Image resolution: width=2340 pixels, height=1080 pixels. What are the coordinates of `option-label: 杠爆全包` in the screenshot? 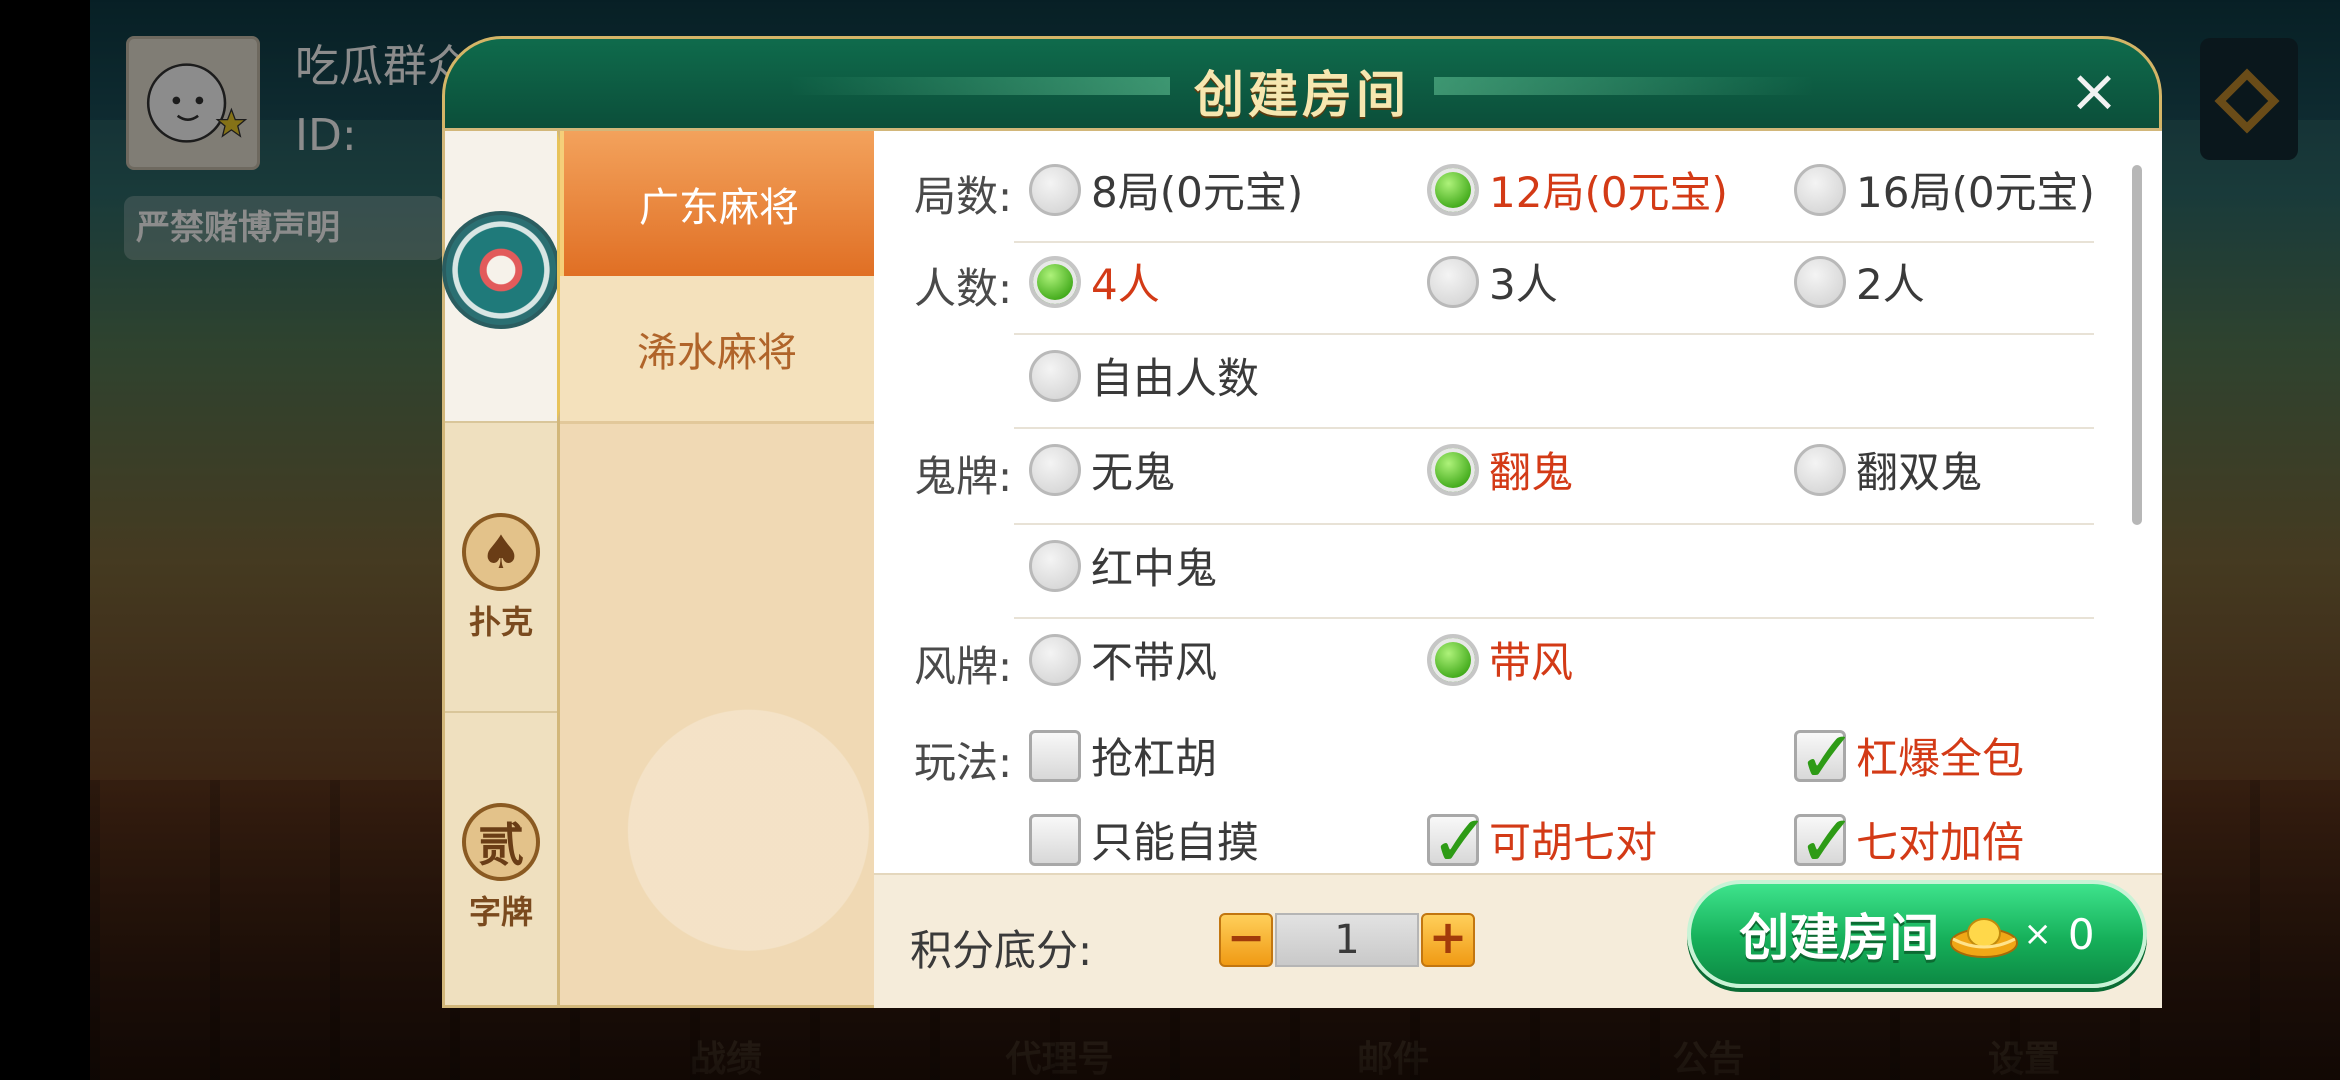 It's located at (1940, 758).